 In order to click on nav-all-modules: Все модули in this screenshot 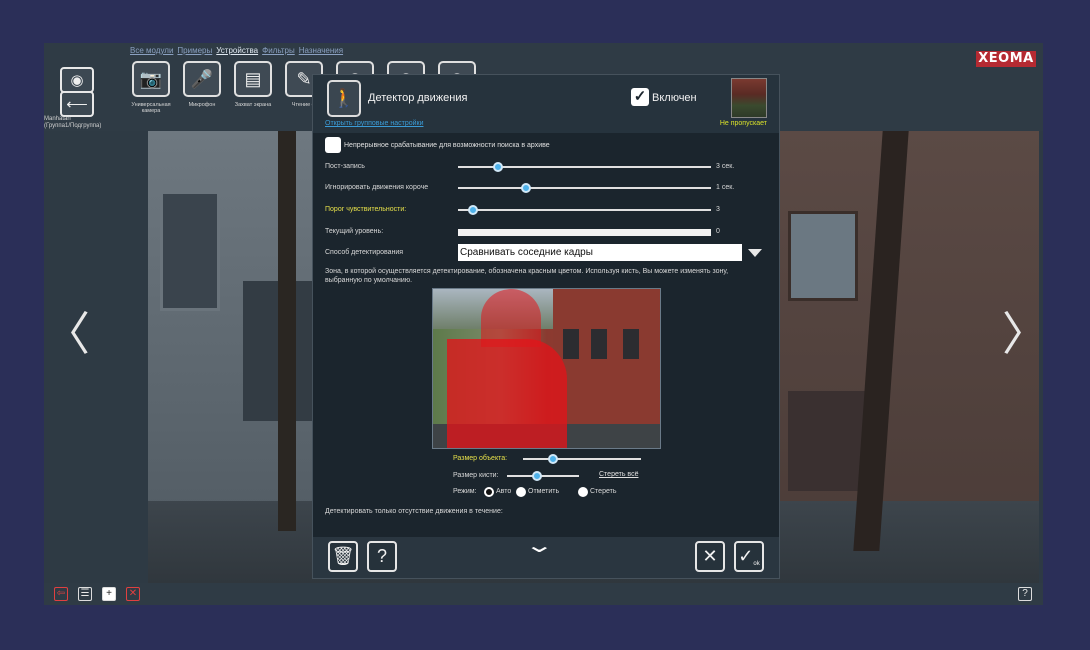, I will do `click(151, 50)`.